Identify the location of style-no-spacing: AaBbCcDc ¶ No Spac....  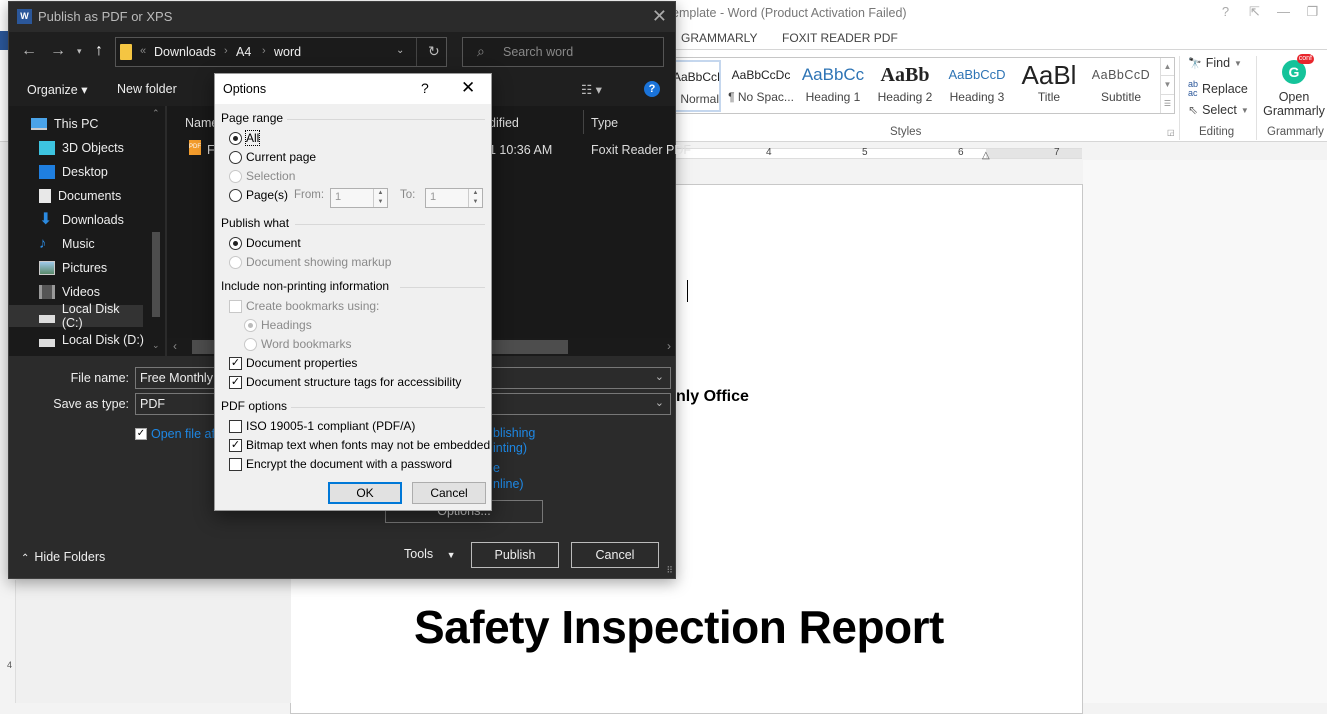
(761, 86).